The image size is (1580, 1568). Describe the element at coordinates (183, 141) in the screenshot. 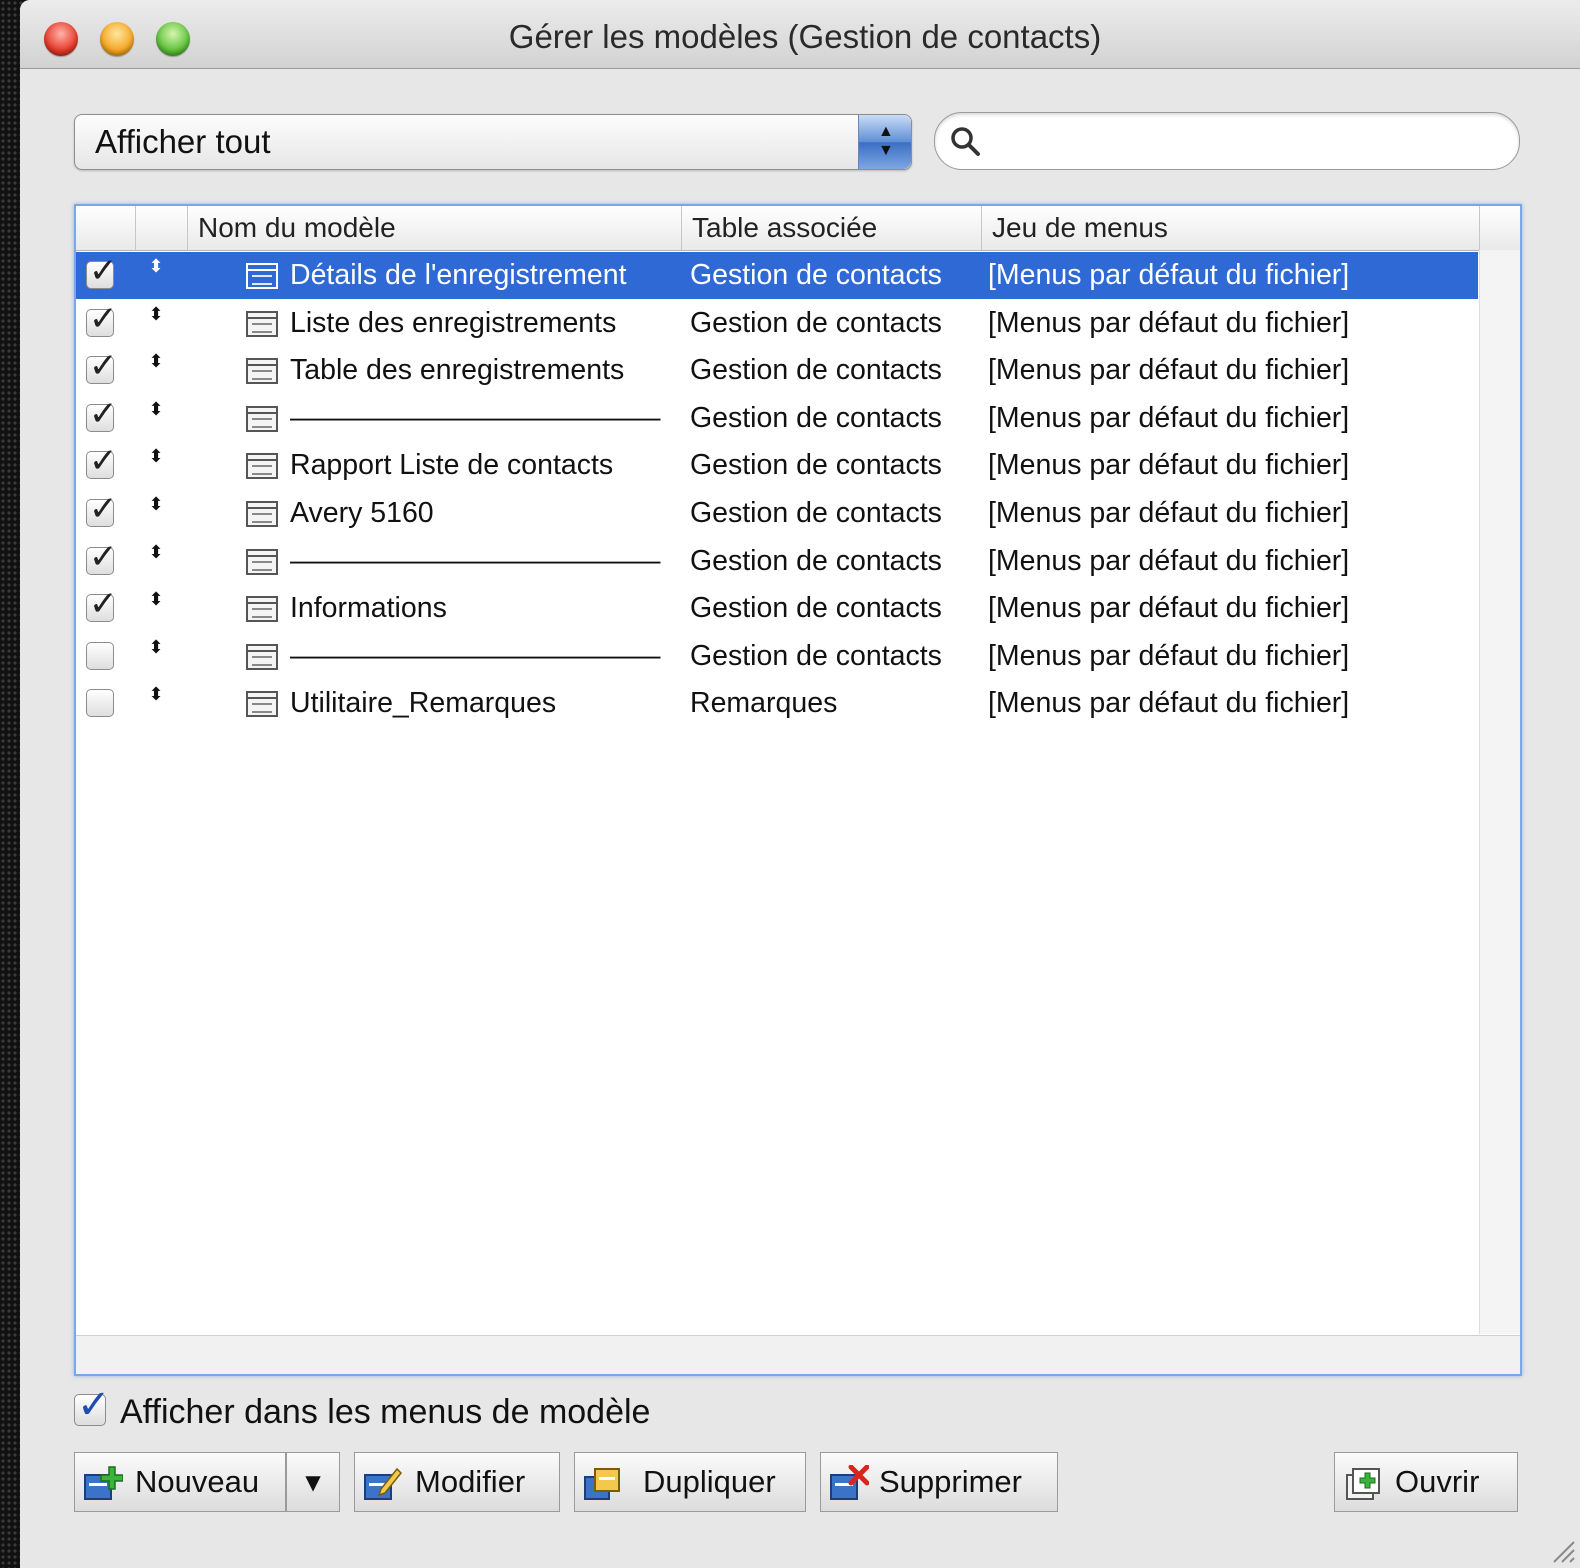

I see `filter-selected-value: Afficher tout` at that location.